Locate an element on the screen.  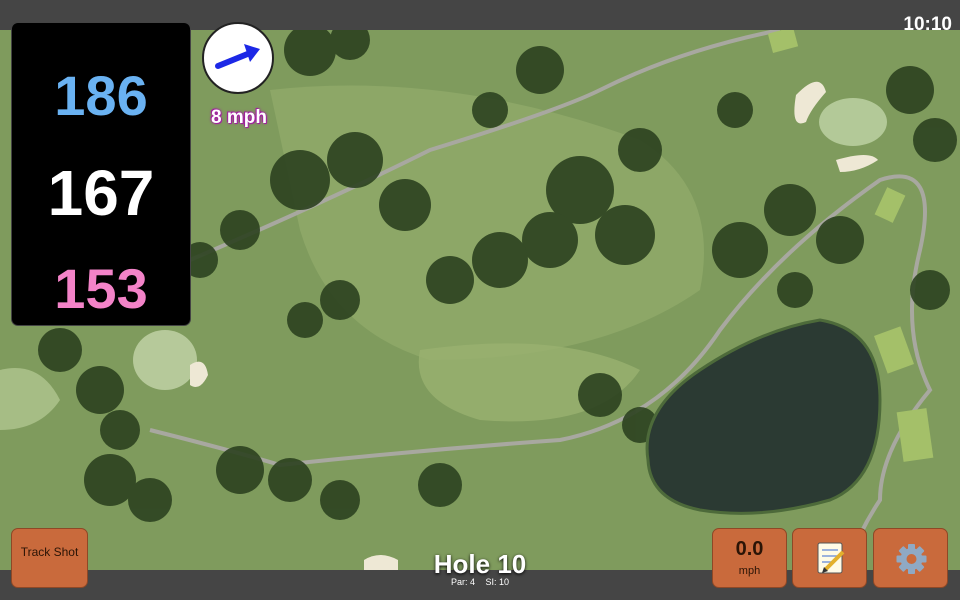
gear-icon is located at coordinates (911, 559).